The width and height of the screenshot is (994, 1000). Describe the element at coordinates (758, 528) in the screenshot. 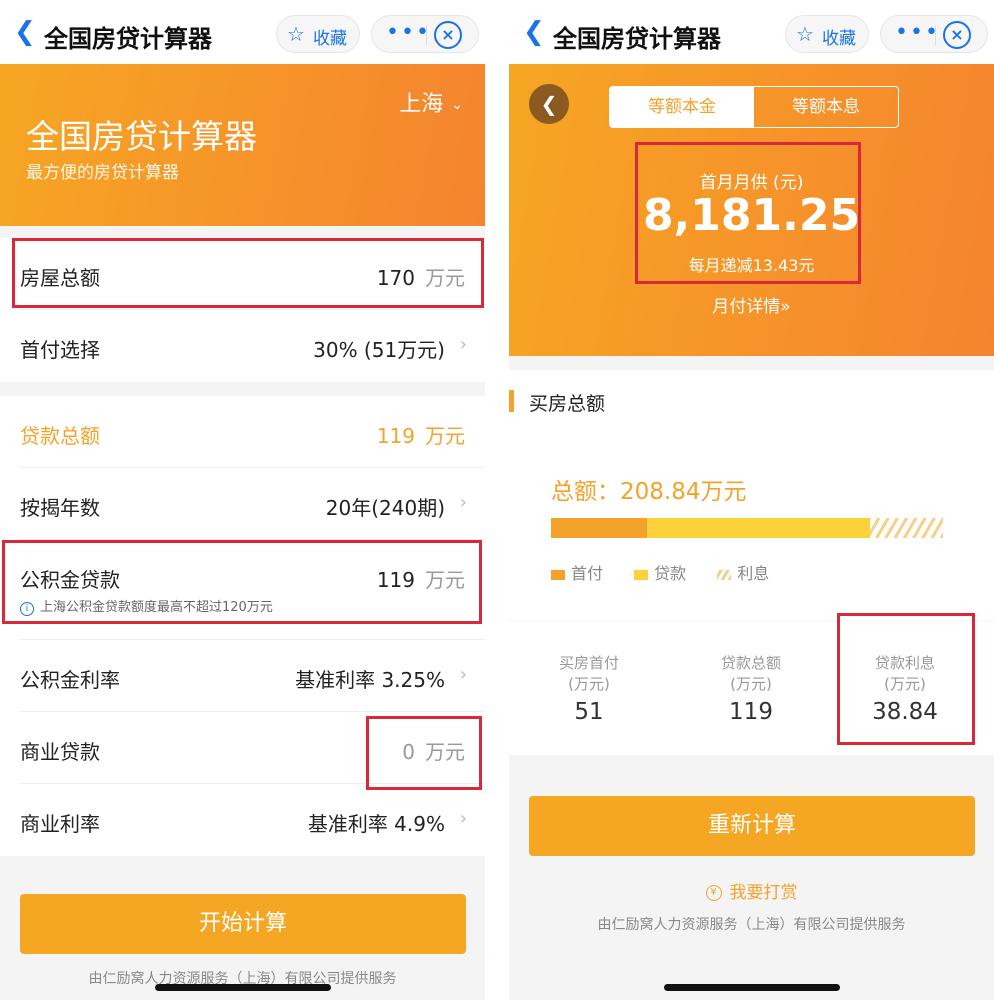

I see `bar-segment-loan` at that location.